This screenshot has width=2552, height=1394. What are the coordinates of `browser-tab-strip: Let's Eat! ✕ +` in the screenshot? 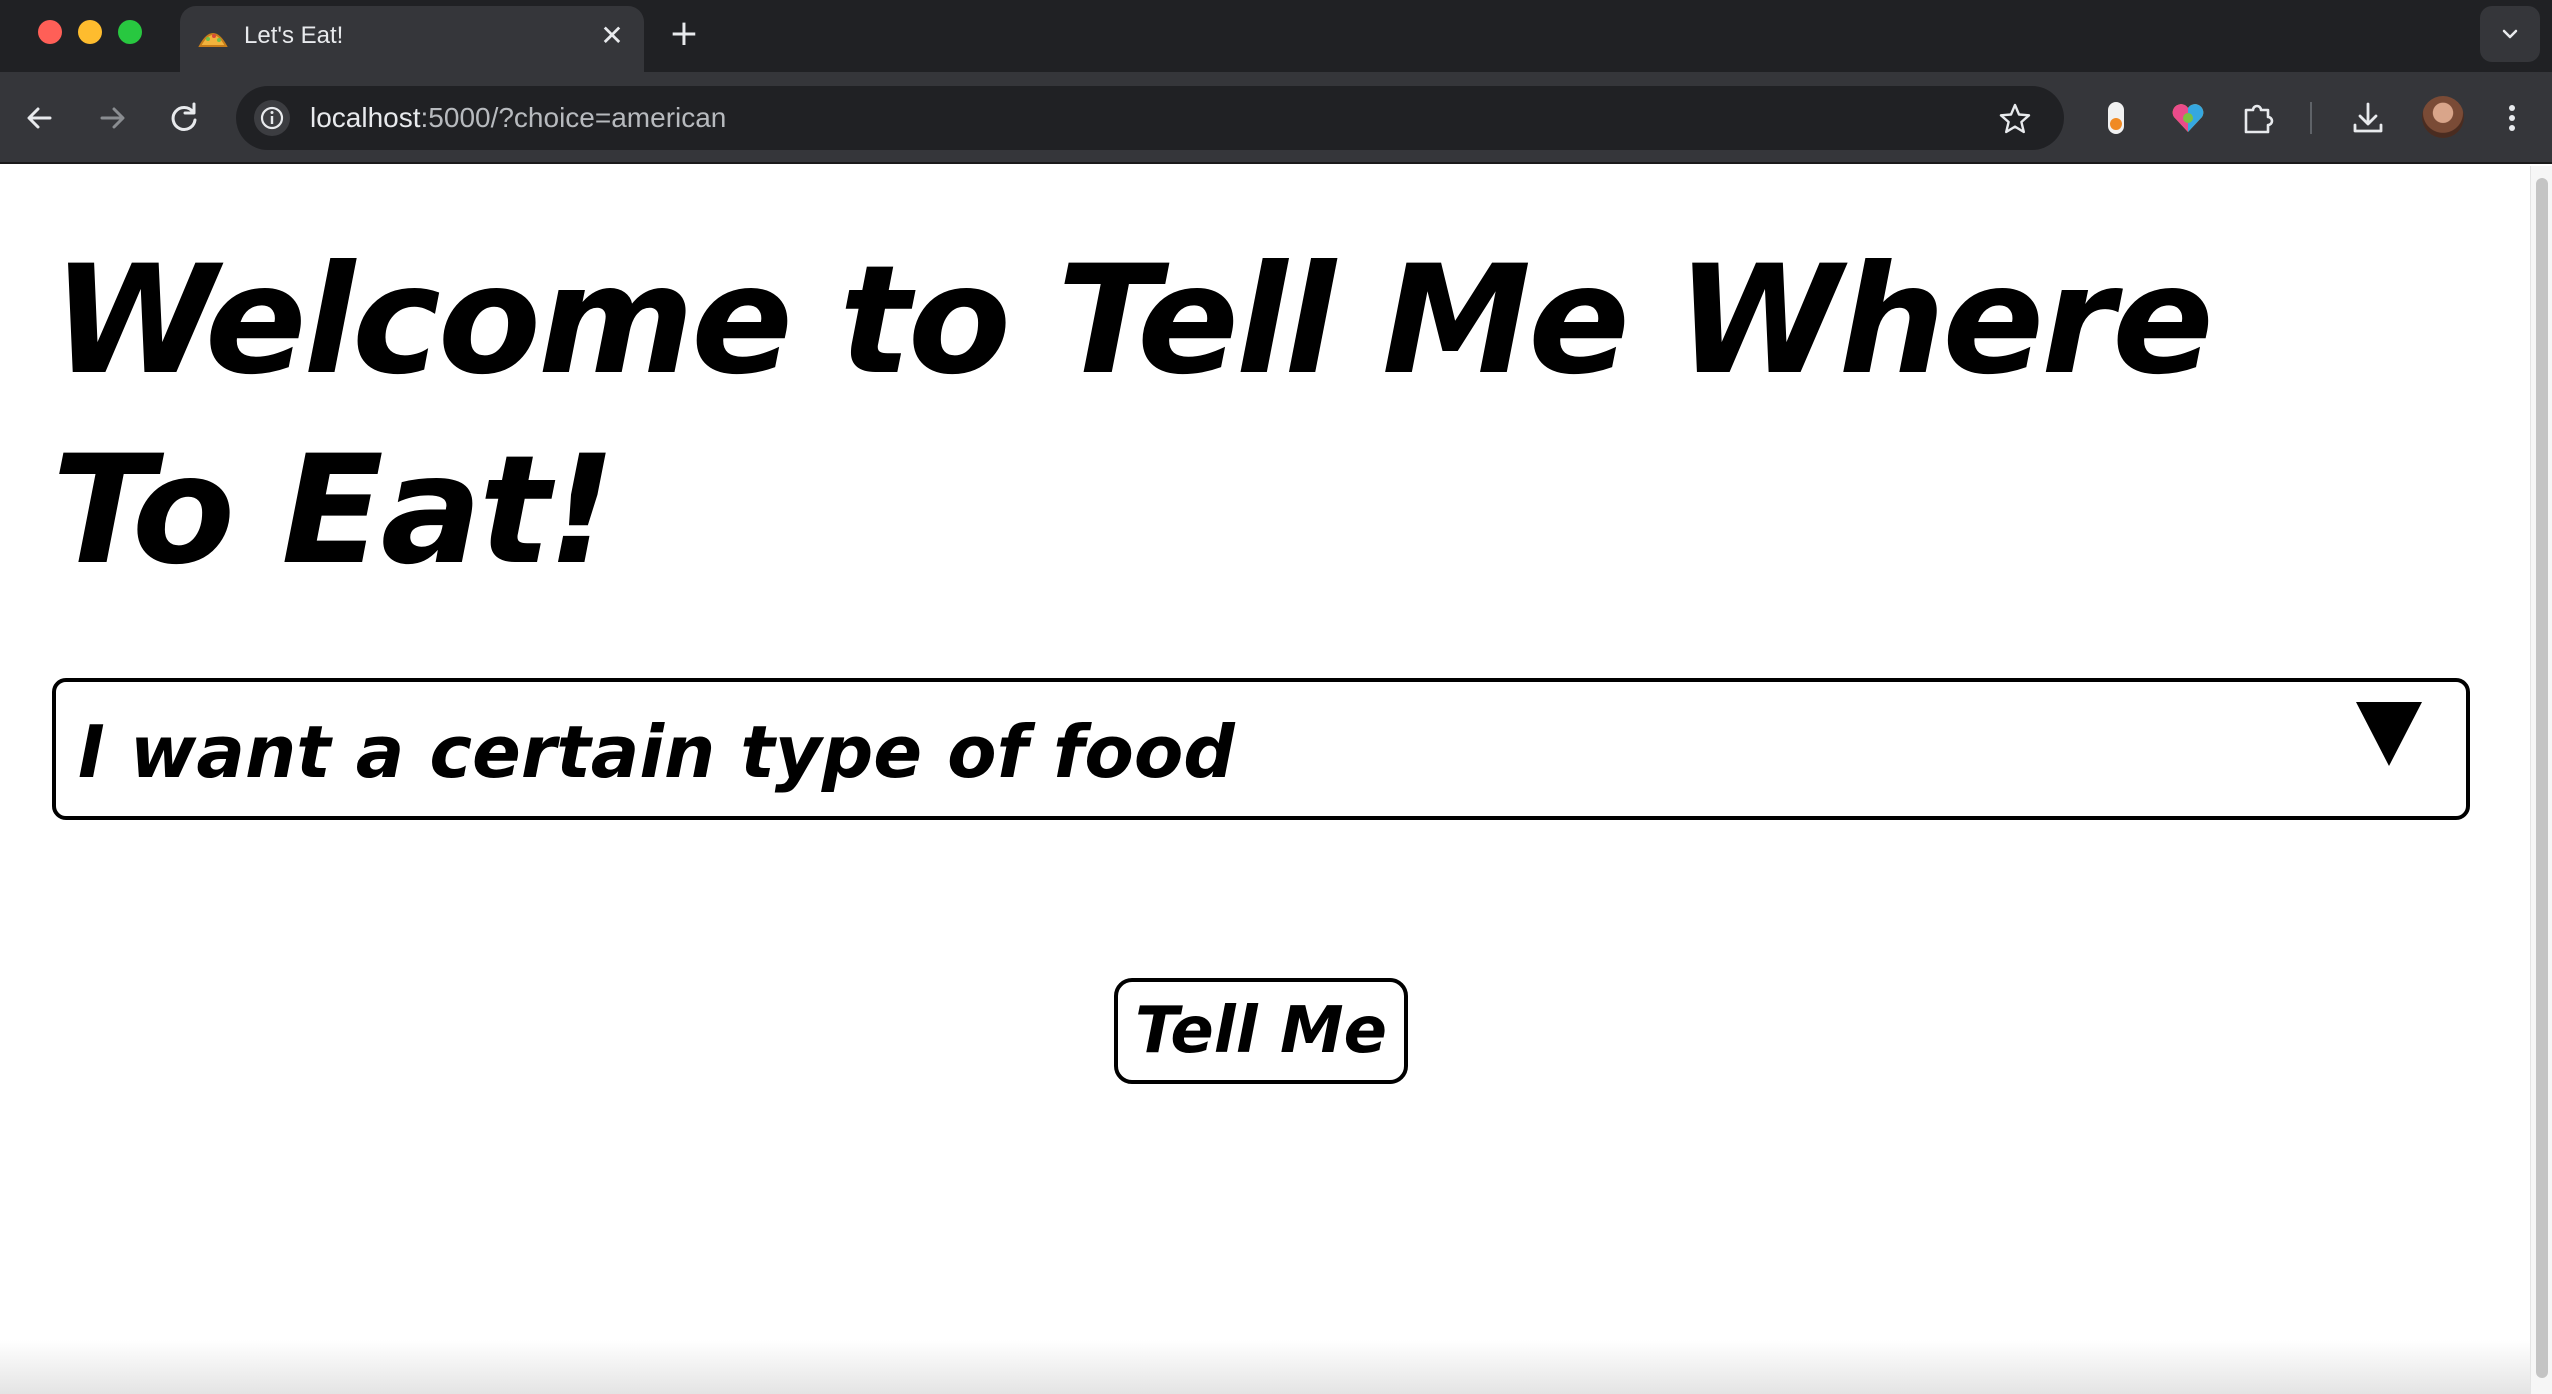 It's located at (1276, 36).